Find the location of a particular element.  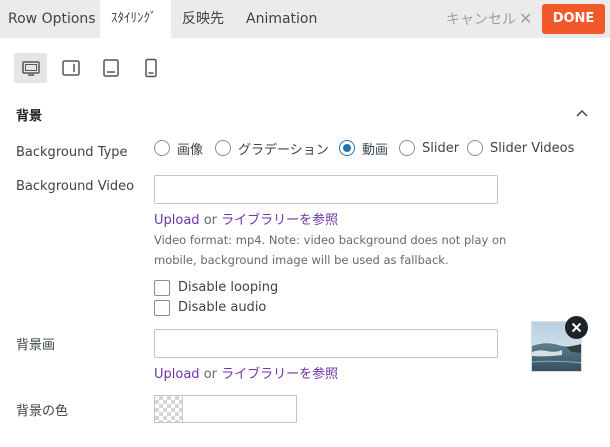

cancel-label: キャンセル is located at coordinates (481, 20).